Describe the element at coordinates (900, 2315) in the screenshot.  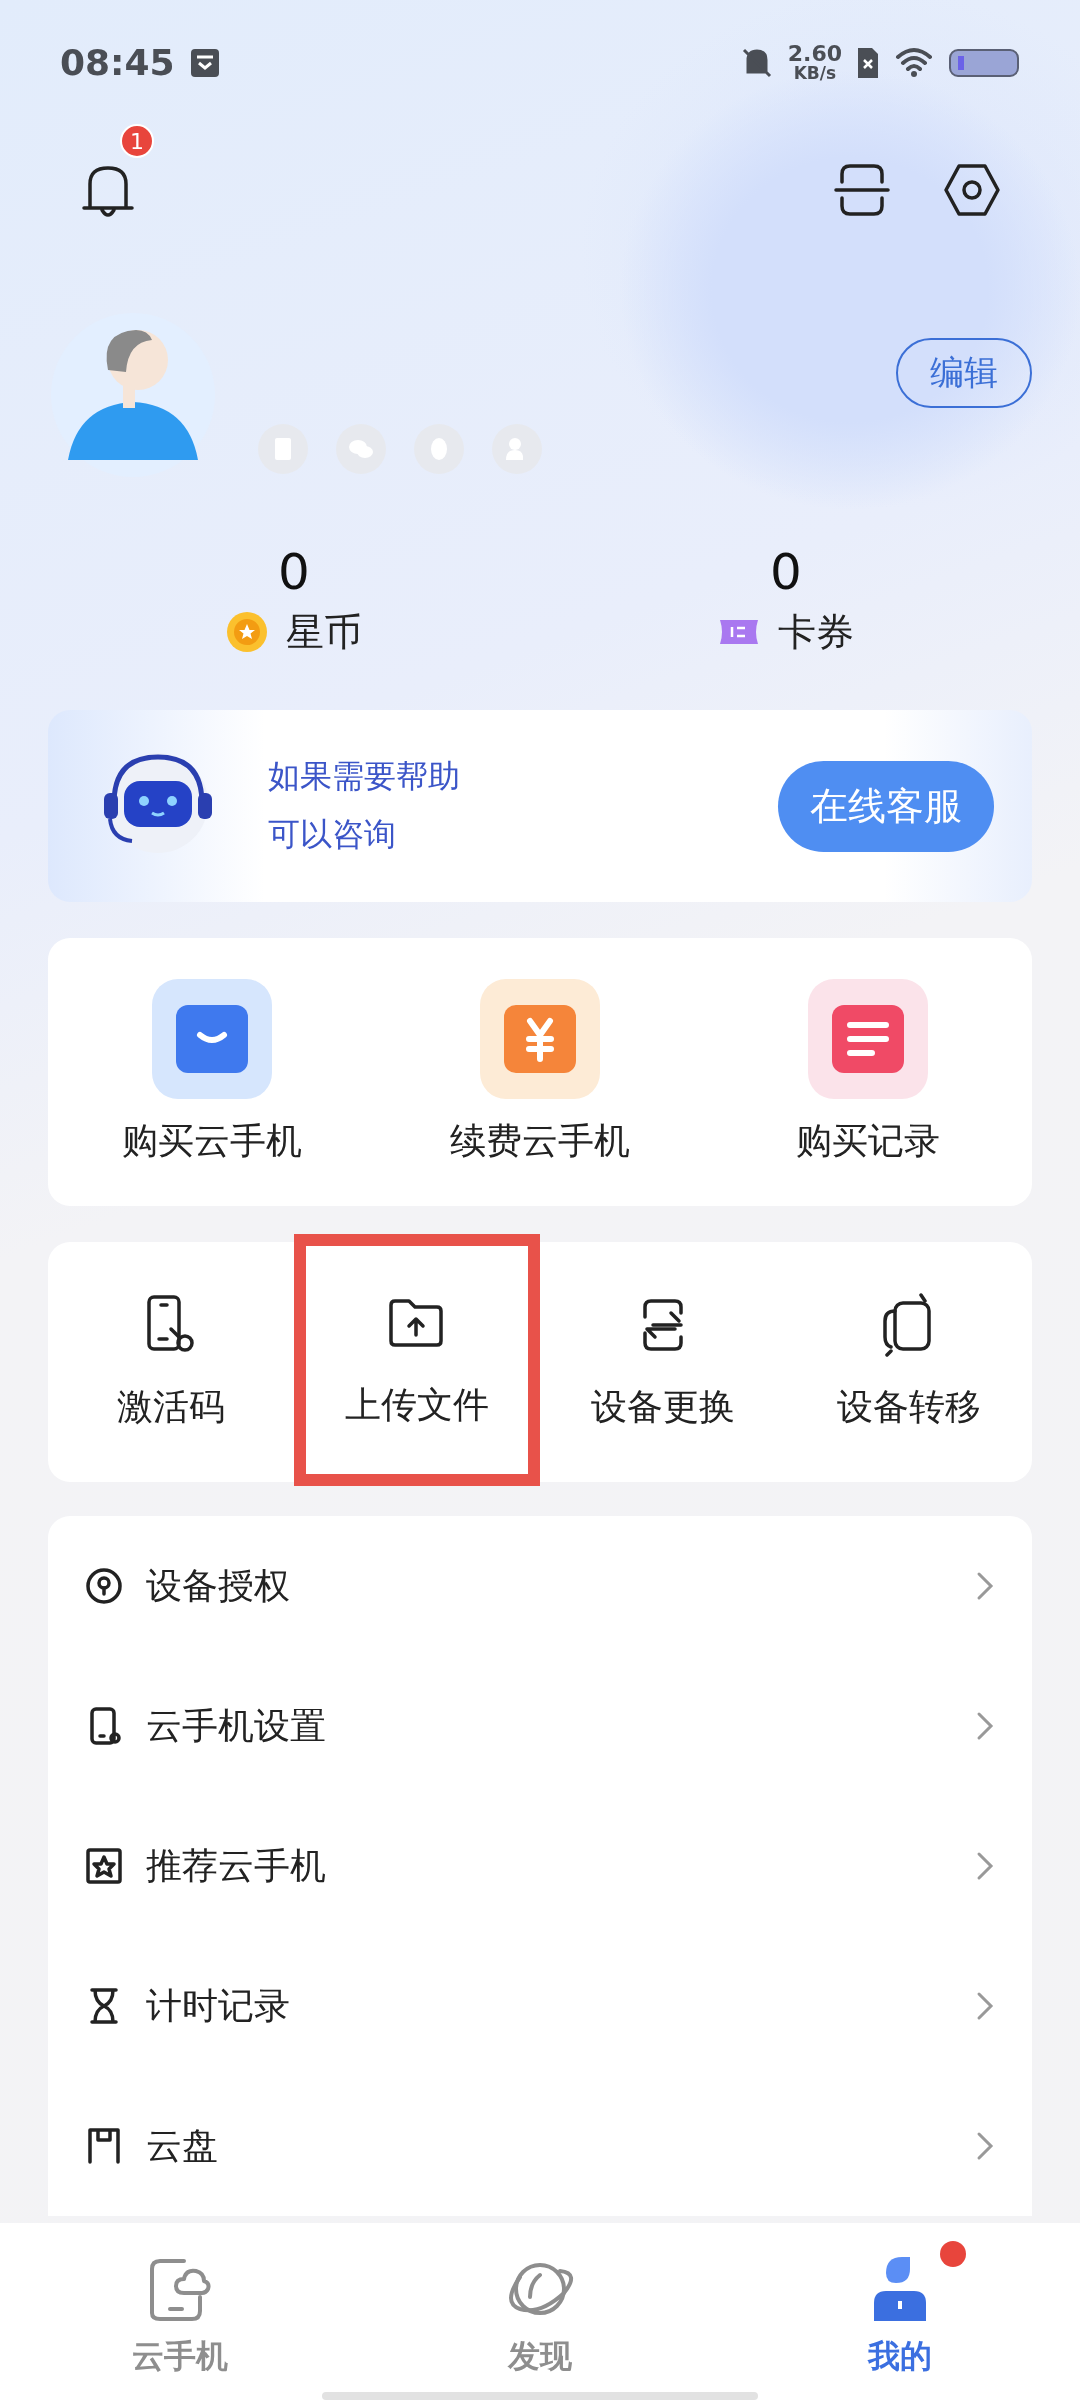
I see `tab: 我的` at that location.